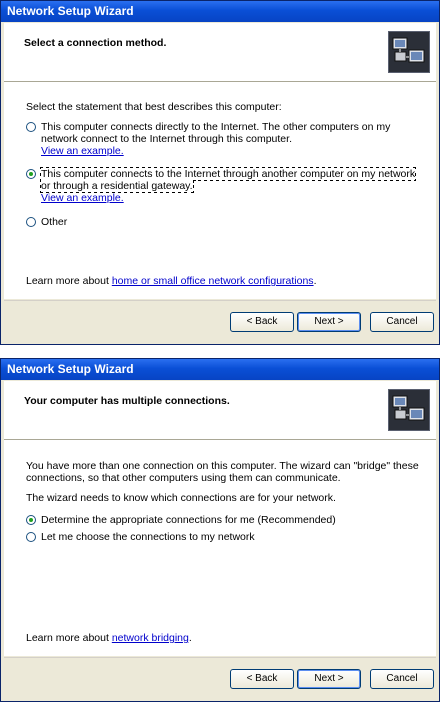 This screenshot has width=440, height=702. Describe the element at coordinates (150, 638) in the screenshot. I see `learn-more-link: network bridging` at that location.